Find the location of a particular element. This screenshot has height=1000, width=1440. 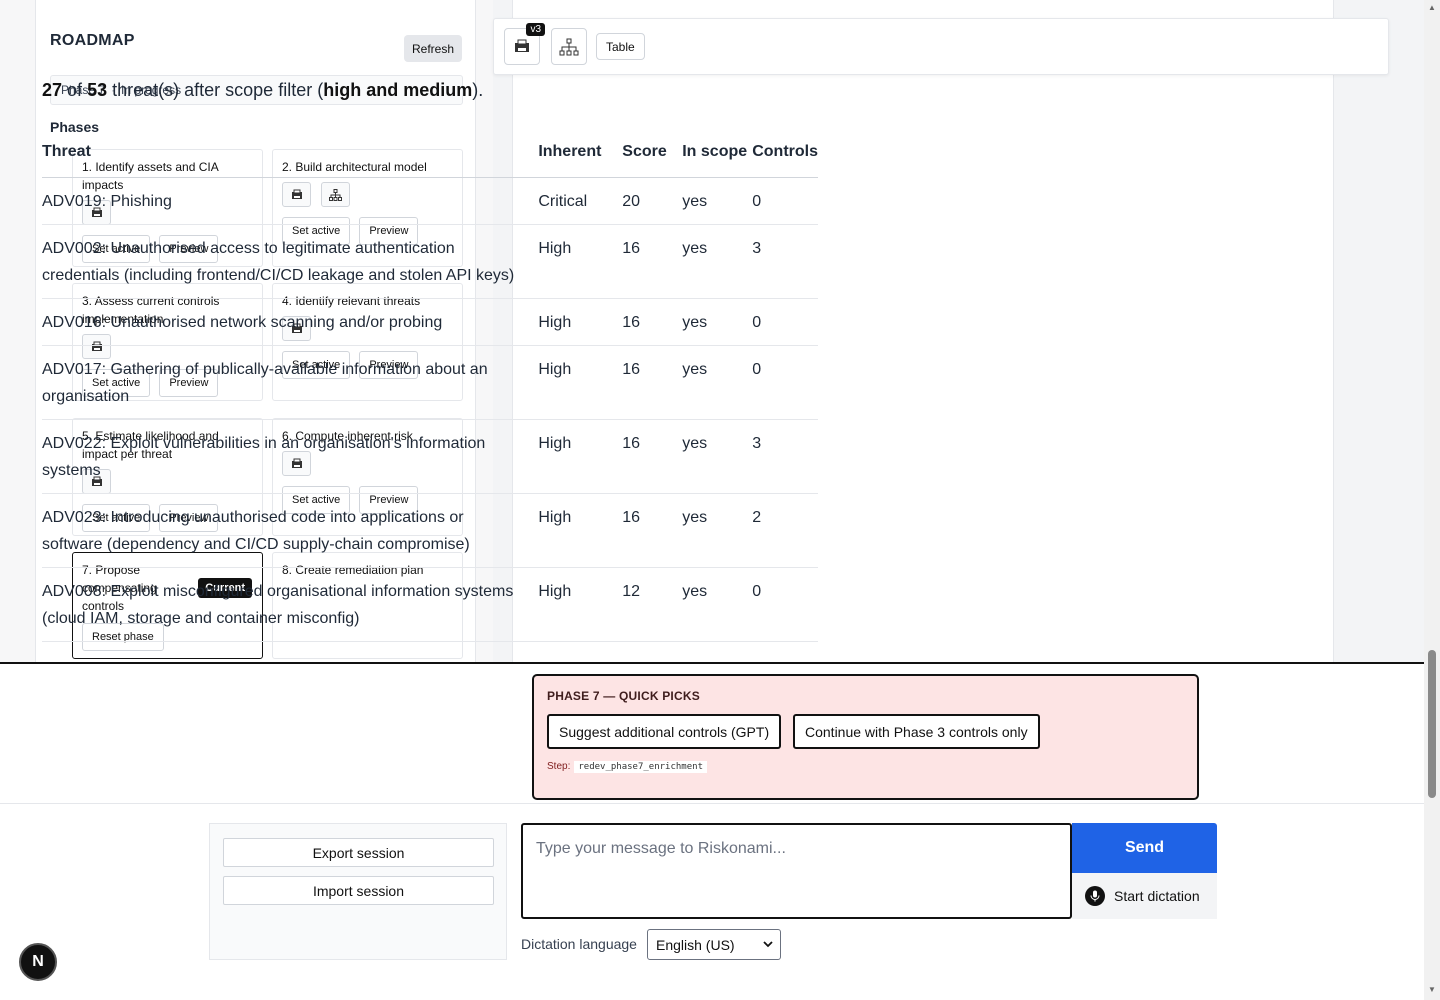

import-session-button: Import session is located at coordinates (358, 890).